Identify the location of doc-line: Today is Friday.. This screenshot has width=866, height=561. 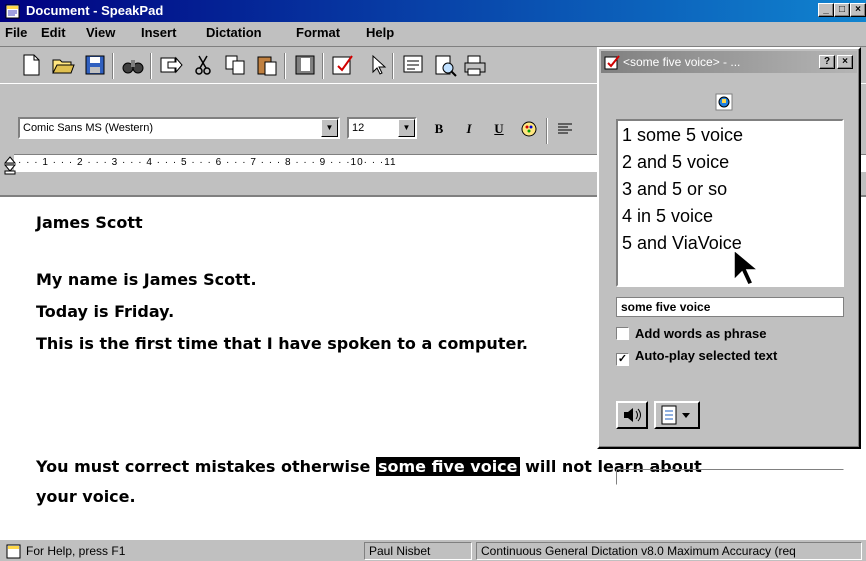
(105, 311).